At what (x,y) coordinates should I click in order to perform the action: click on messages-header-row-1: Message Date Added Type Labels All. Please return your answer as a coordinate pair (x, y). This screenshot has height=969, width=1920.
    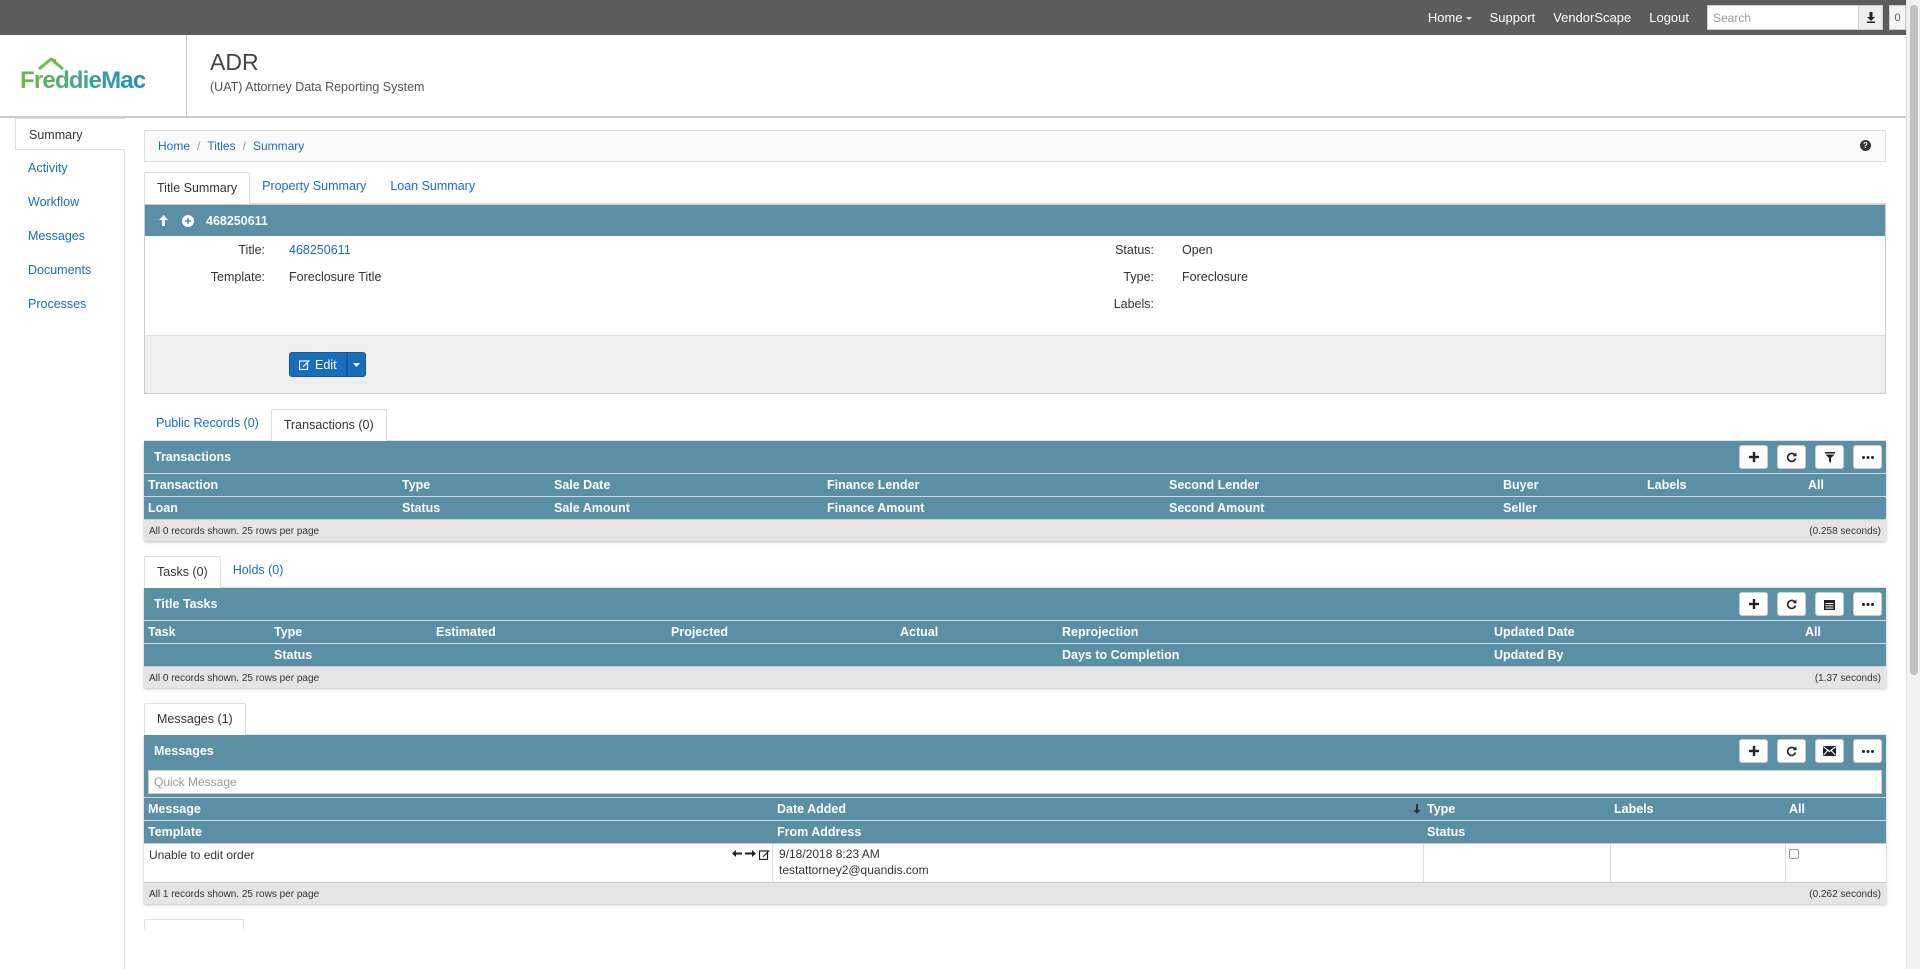
    Looking at the image, I should click on (1015, 808).